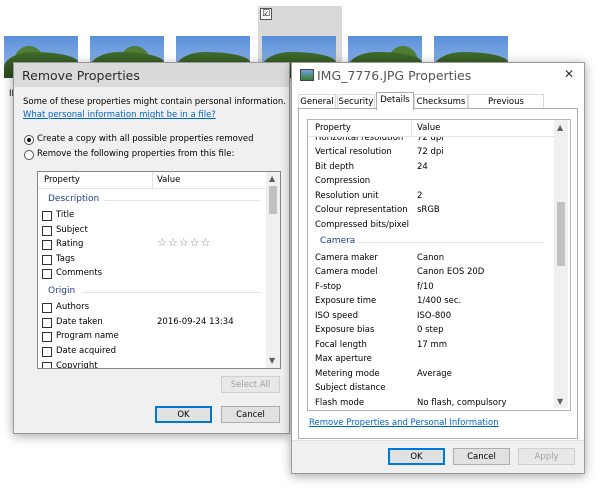  Describe the element at coordinates (47, 245) in the screenshot. I see `checkbox-rating` at that location.